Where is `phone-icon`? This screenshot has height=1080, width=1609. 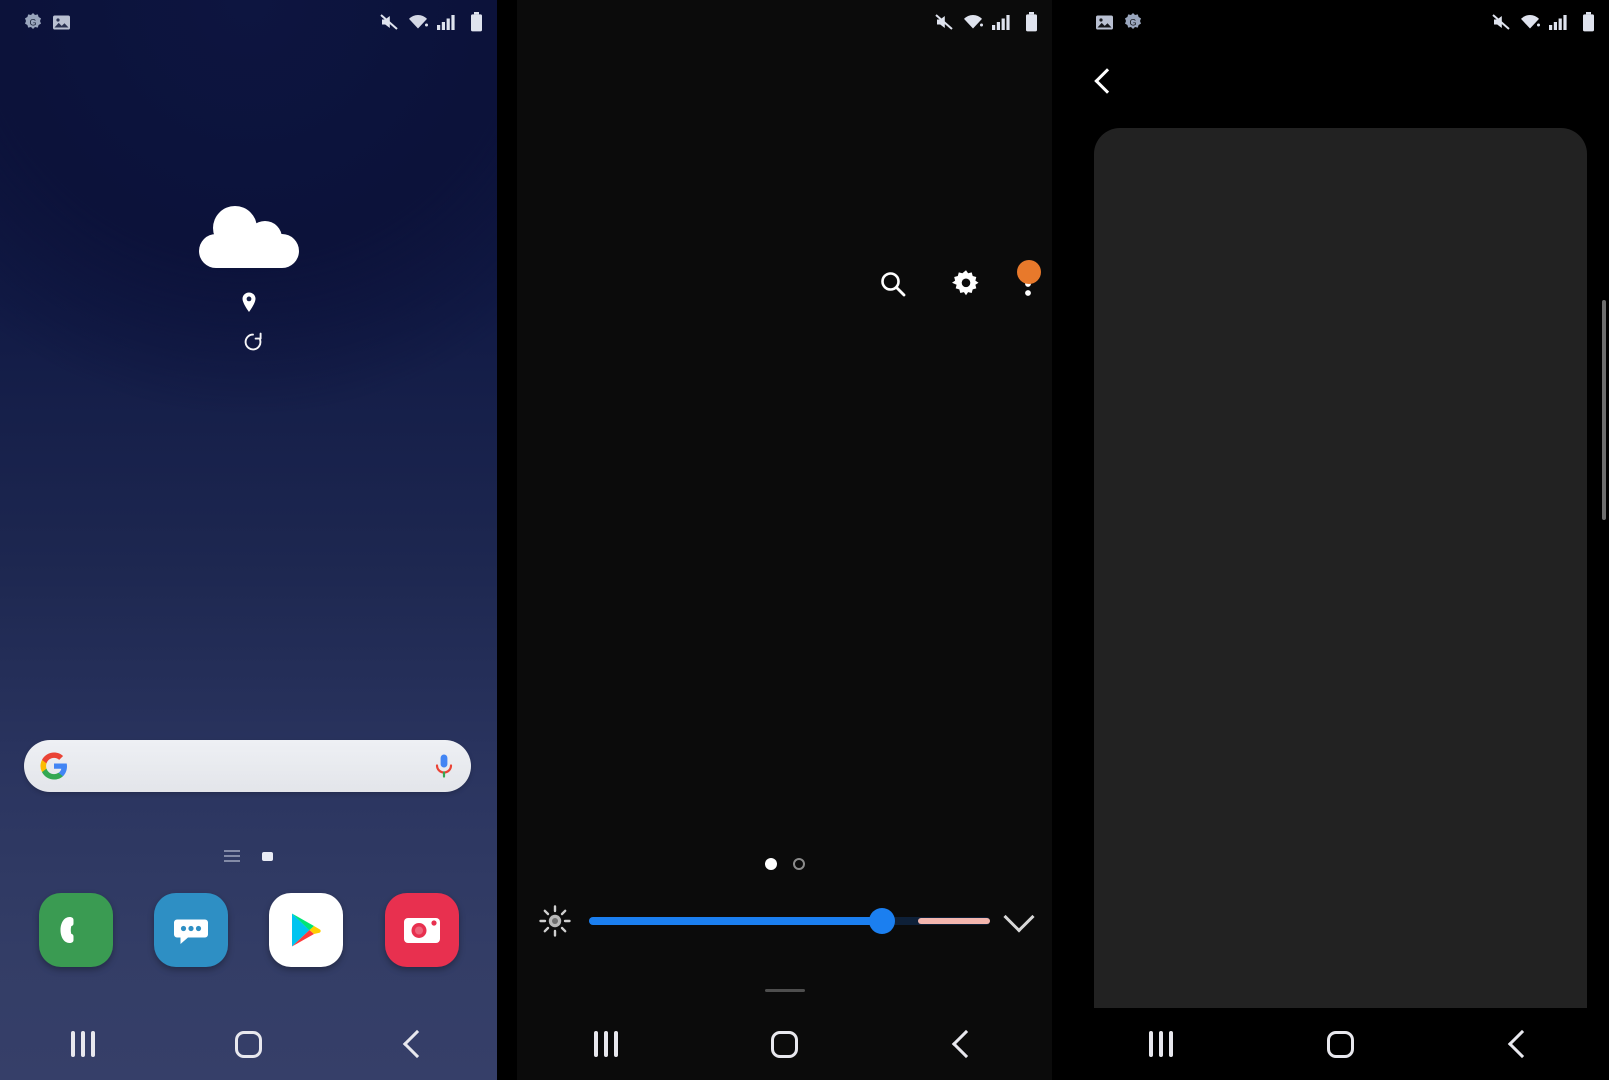 phone-icon is located at coordinates (67, 930).